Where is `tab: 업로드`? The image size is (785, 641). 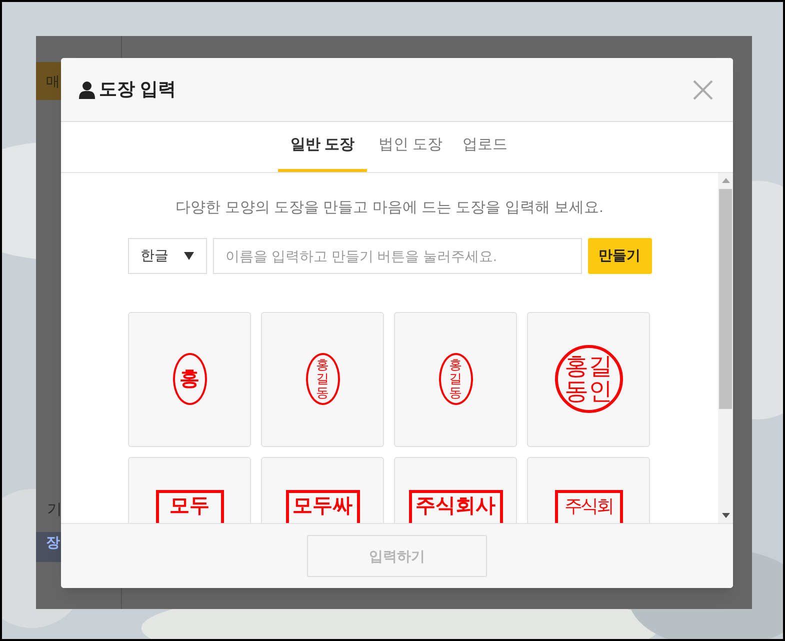 tab: 업로드 is located at coordinates (485, 146).